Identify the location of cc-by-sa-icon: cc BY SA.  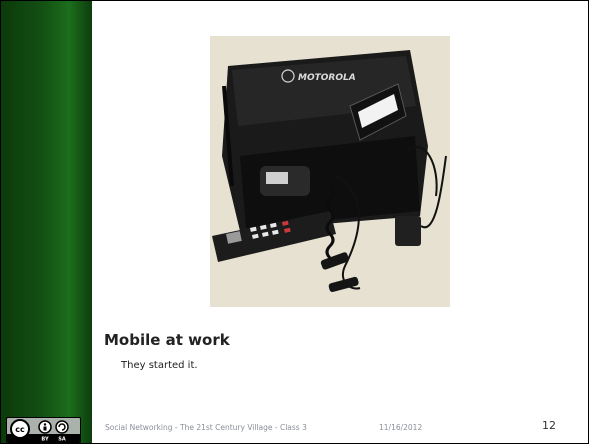
(43, 431).